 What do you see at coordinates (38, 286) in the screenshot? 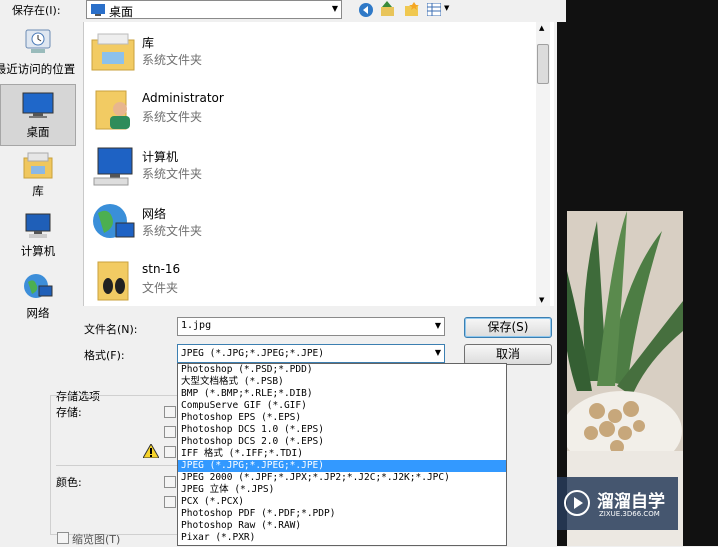
I see `network-icon` at bounding box center [38, 286].